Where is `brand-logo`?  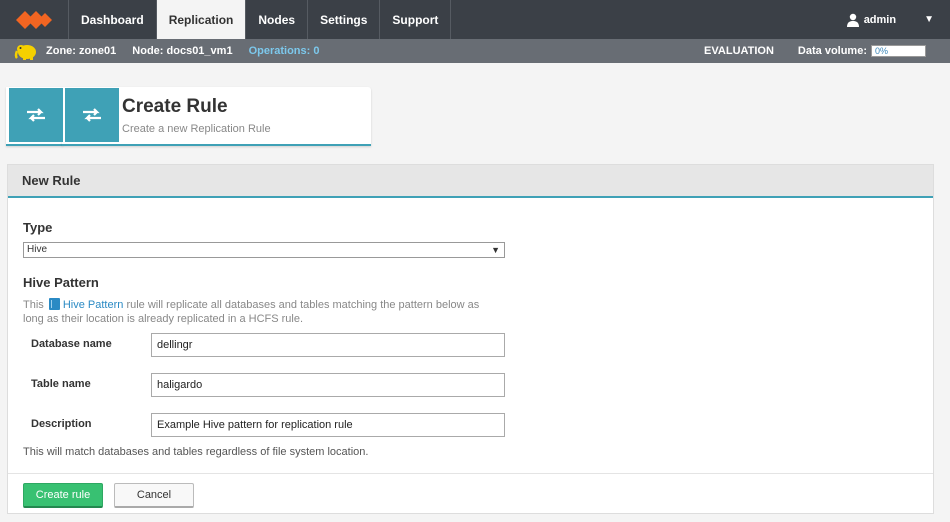 brand-logo is located at coordinates (34, 19).